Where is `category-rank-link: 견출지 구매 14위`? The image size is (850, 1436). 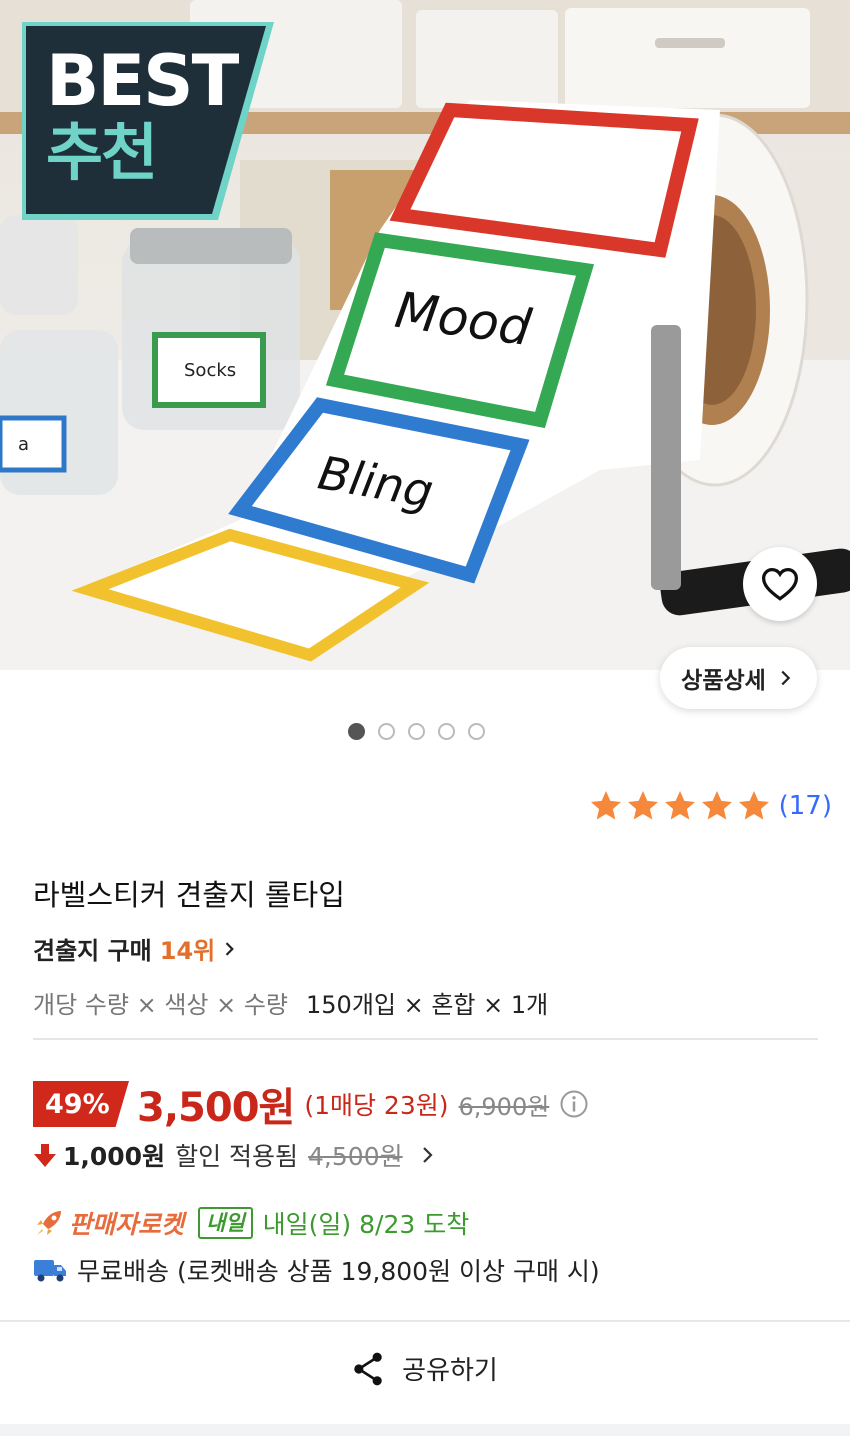
category-rank-link: 견출지 구매 14위 is located at coordinates (136, 948).